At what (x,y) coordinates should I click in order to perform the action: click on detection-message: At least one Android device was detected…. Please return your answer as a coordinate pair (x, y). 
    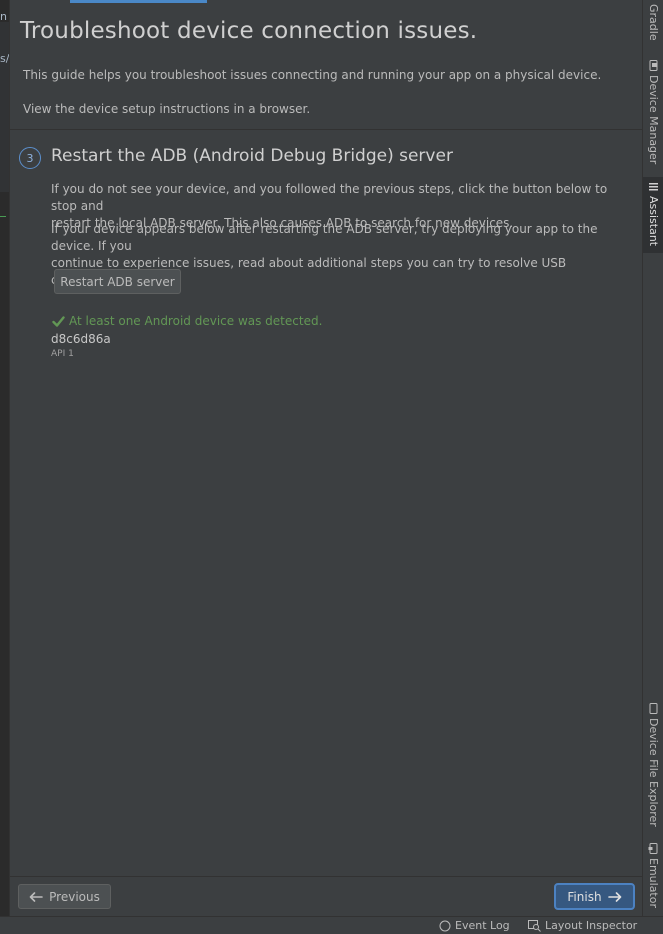
    Looking at the image, I should click on (196, 321).